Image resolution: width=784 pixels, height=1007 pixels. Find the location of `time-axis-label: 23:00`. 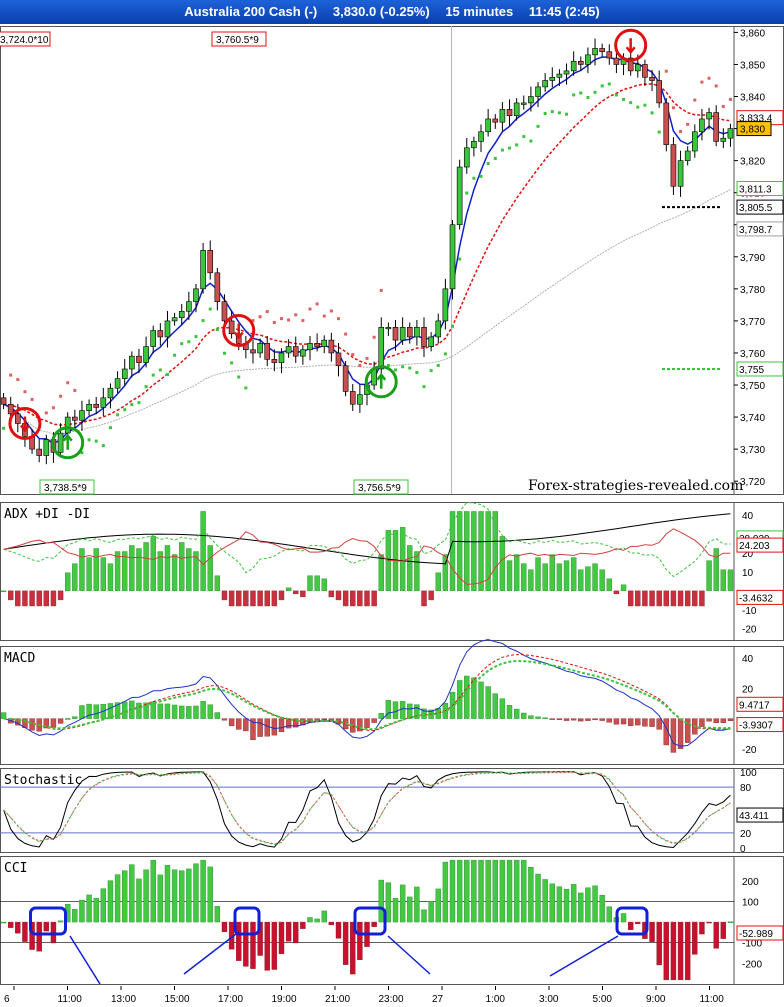

time-axis-label: 23:00 is located at coordinates (391, 999).